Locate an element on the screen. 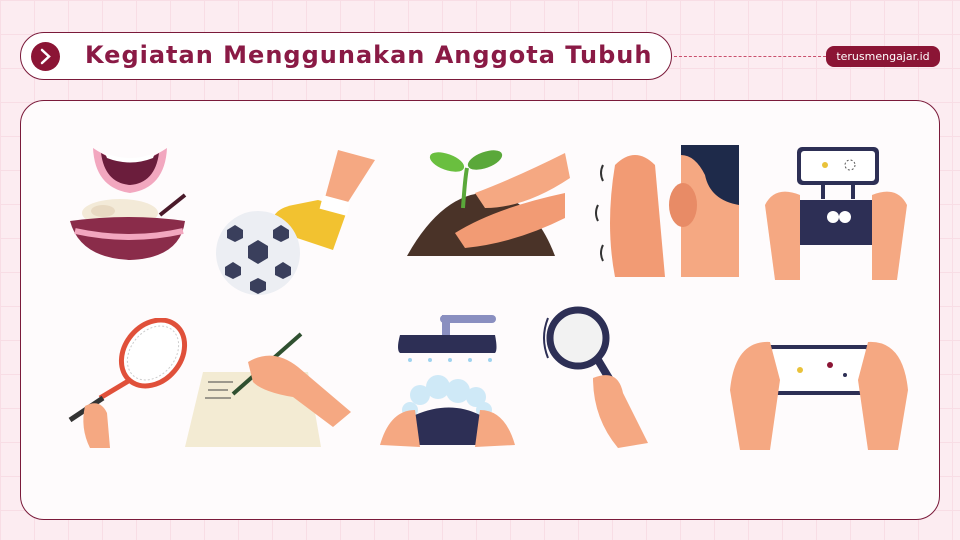 The height and width of the screenshot is (540, 960). listening-icon is located at coordinates (667, 211).